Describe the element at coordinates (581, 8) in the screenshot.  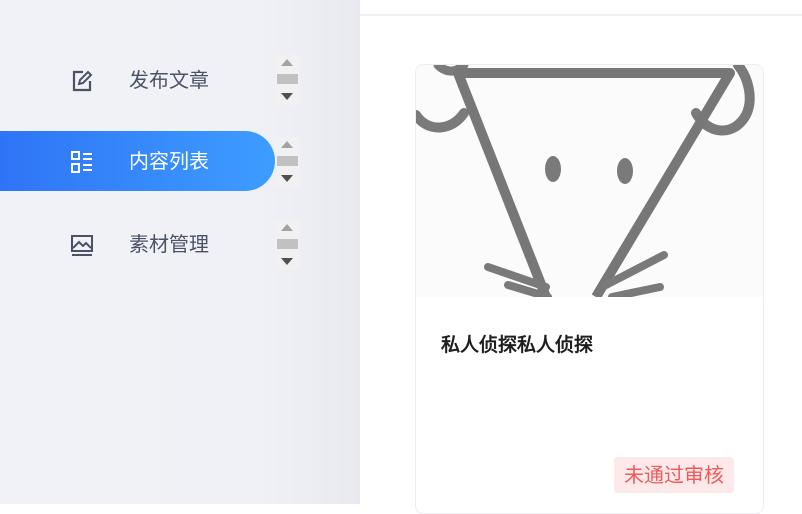
I see `top-header` at that location.